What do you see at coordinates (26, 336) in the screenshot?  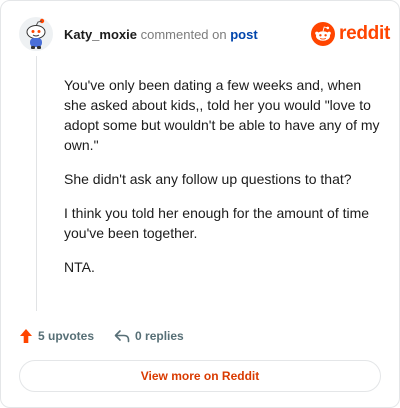 I see `upvote-arrow-icon` at bounding box center [26, 336].